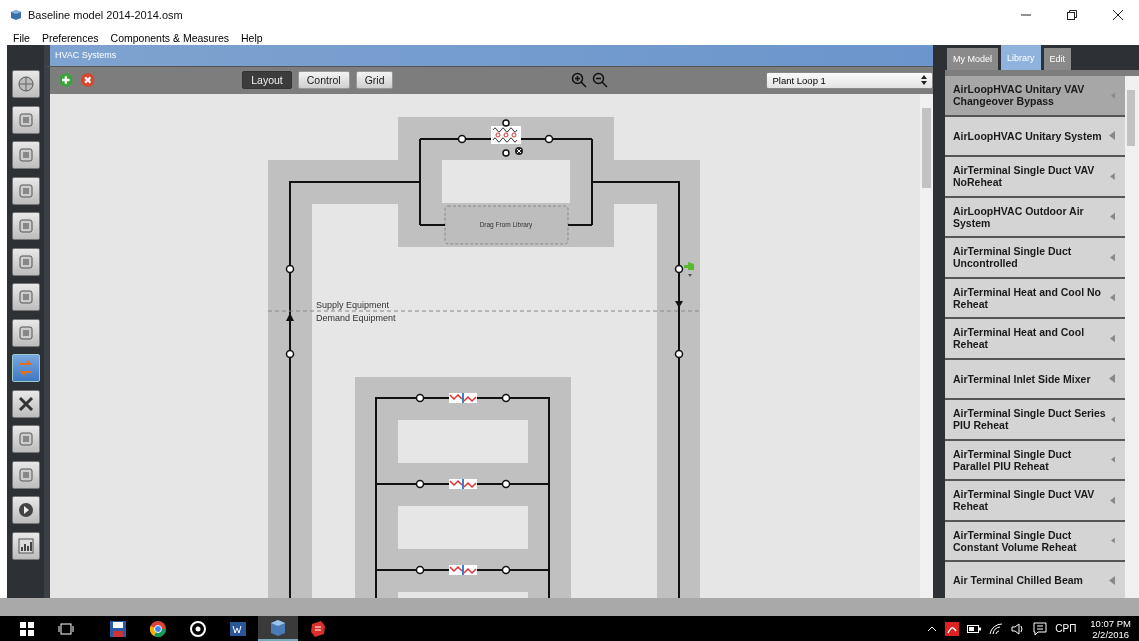 The width and height of the screenshot is (1139, 641). Describe the element at coordinates (1027, 135) in the screenshot. I see `library-item-label: AirLoopHVAC Unitary System` at that location.